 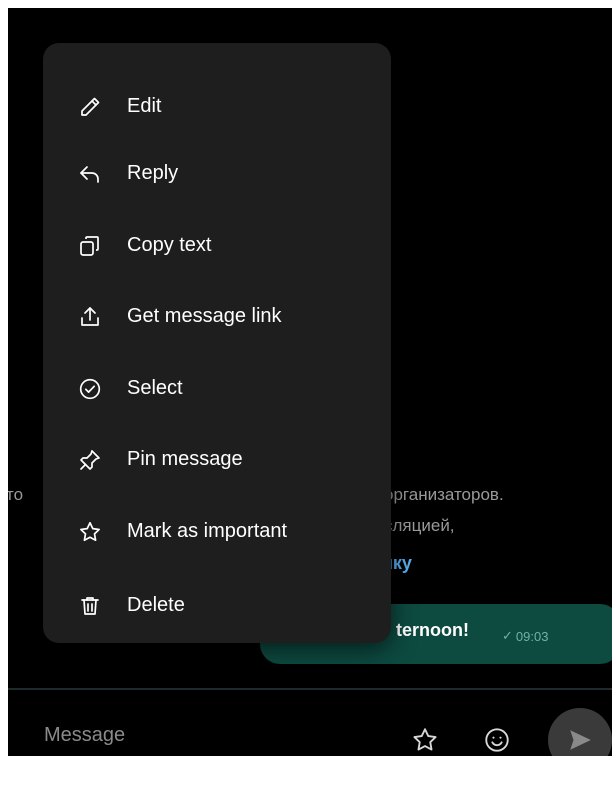 I want to click on outgoing-message-text: ternoon!, so click(x=432, y=630).